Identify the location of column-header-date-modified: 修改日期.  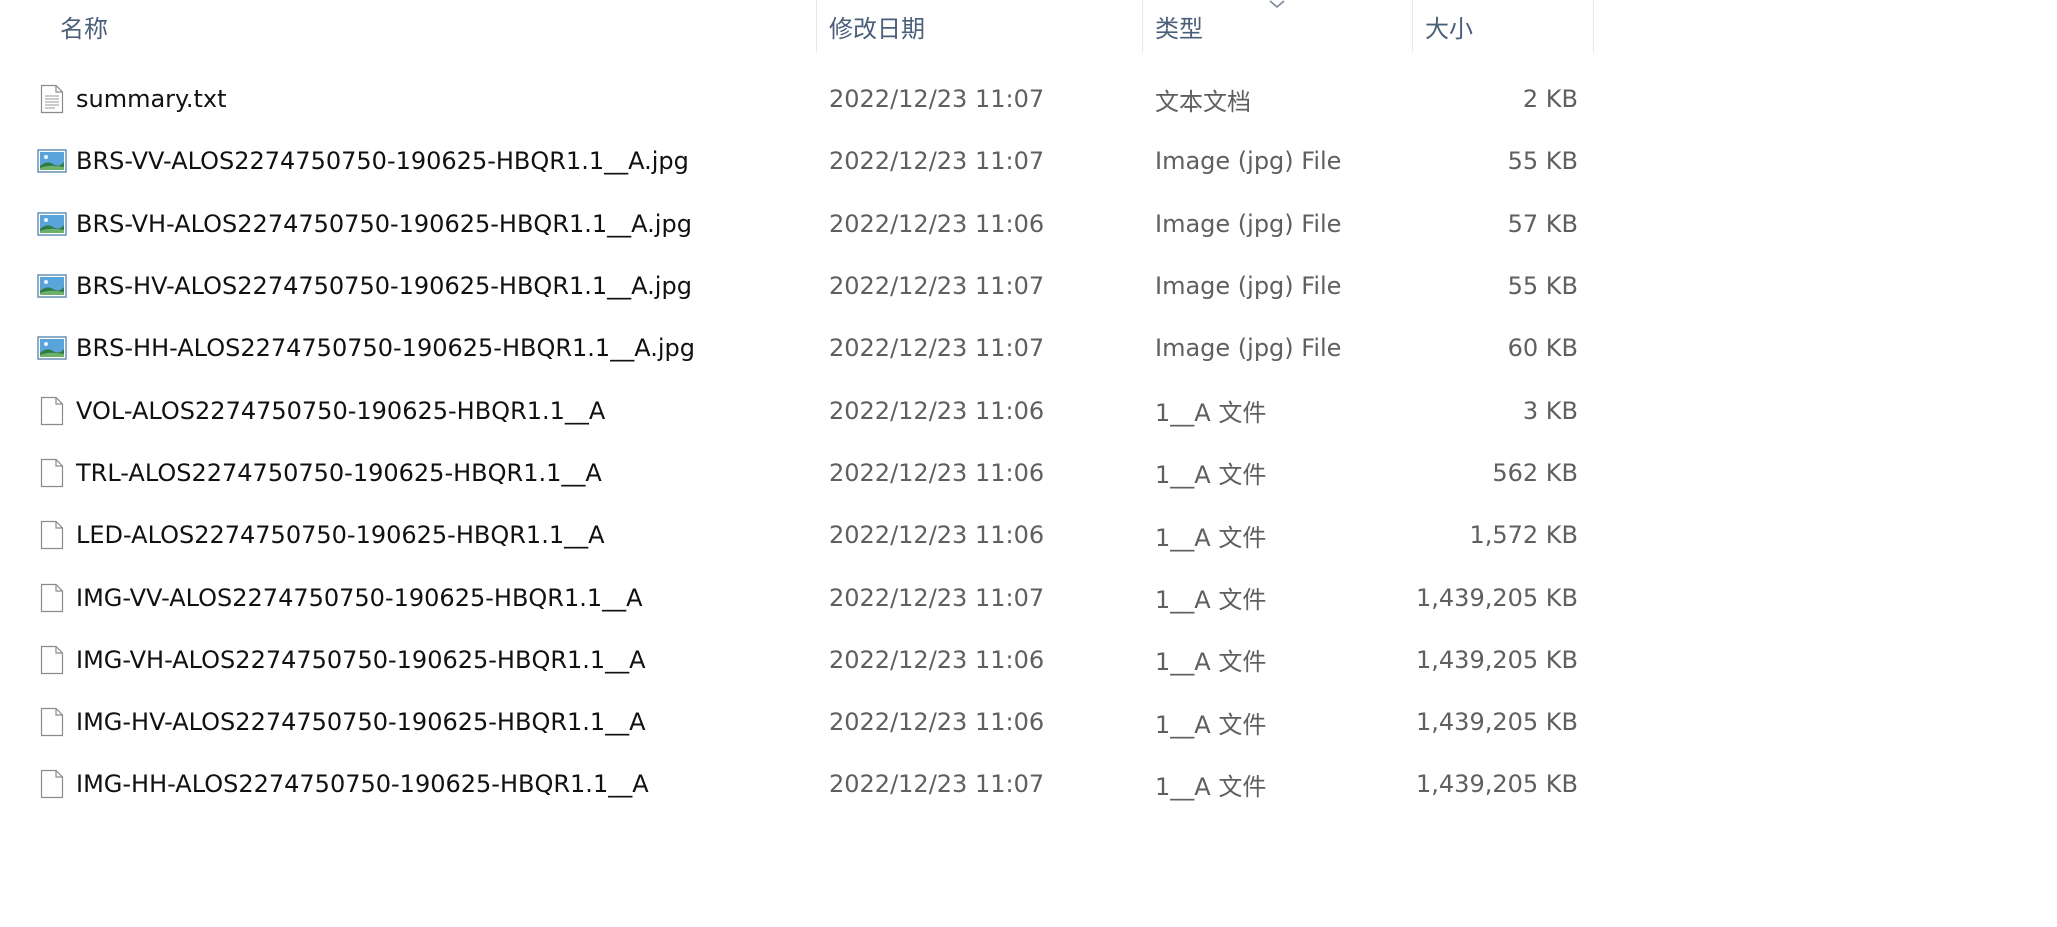
(980, 26).